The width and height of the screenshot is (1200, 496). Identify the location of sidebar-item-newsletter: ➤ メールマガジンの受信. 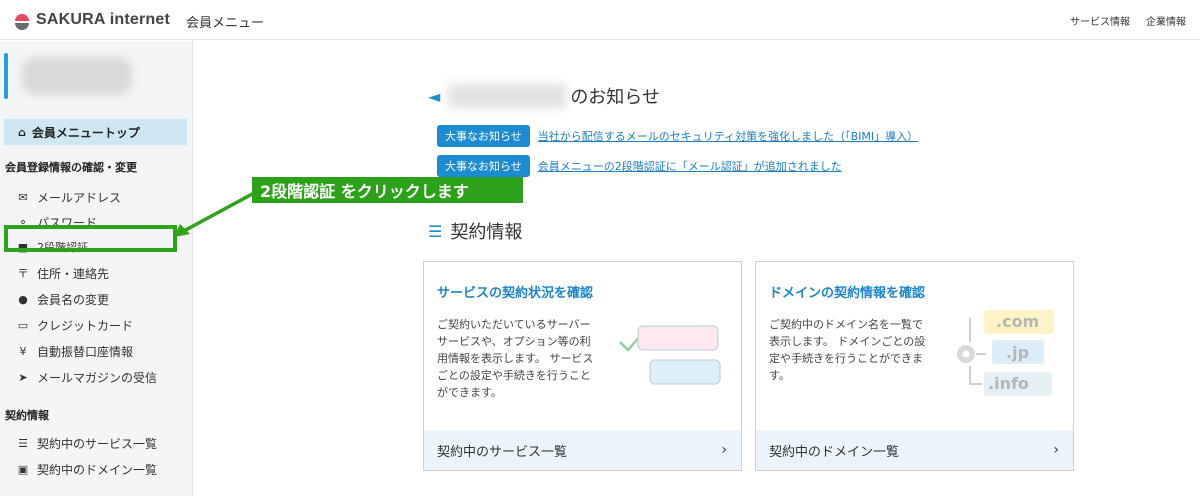
(86, 377).